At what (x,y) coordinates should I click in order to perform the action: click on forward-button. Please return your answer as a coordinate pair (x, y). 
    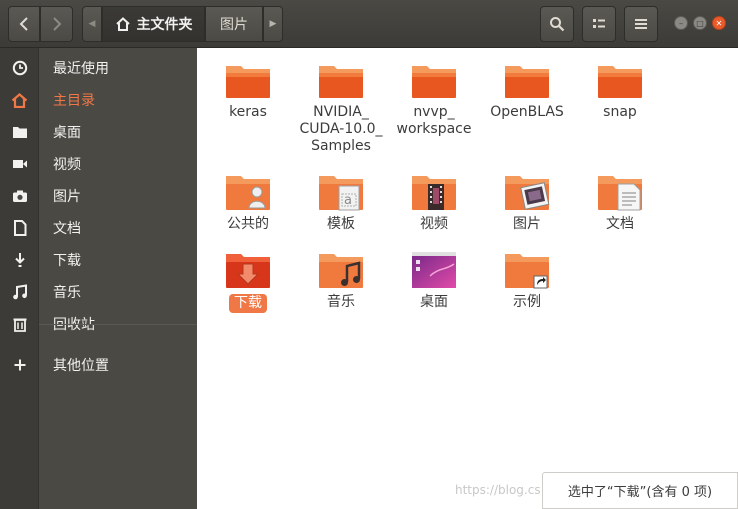
    Looking at the image, I should click on (56, 24).